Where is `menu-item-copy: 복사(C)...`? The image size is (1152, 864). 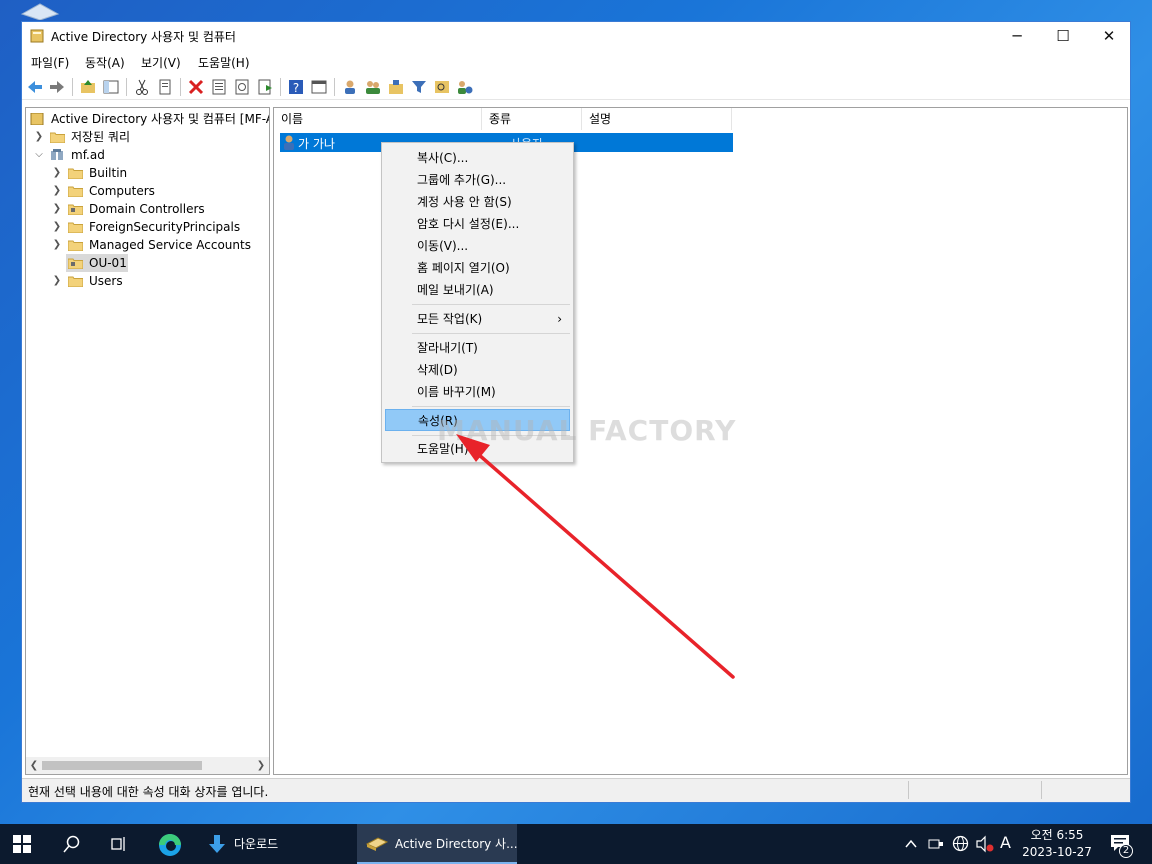 menu-item-copy: 복사(C)... is located at coordinates (477, 158).